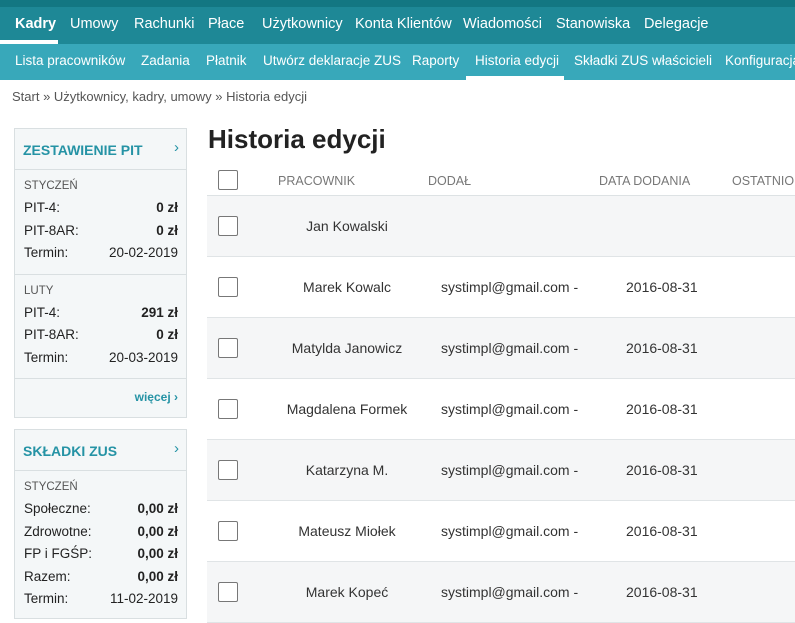  What do you see at coordinates (501, 226) in the screenshot?
I see `table-row: Jan Kowalski` at bounding box center [501, 226].